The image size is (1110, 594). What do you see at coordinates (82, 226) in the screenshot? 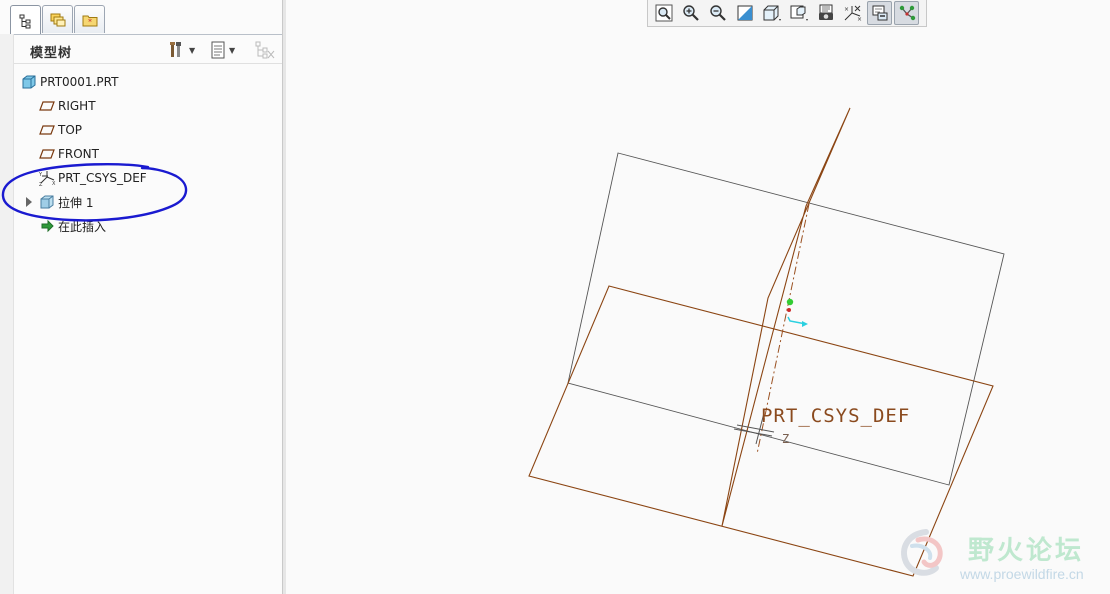
I see `tree-item-label: 在此插入` at bounding box center [82, 226].